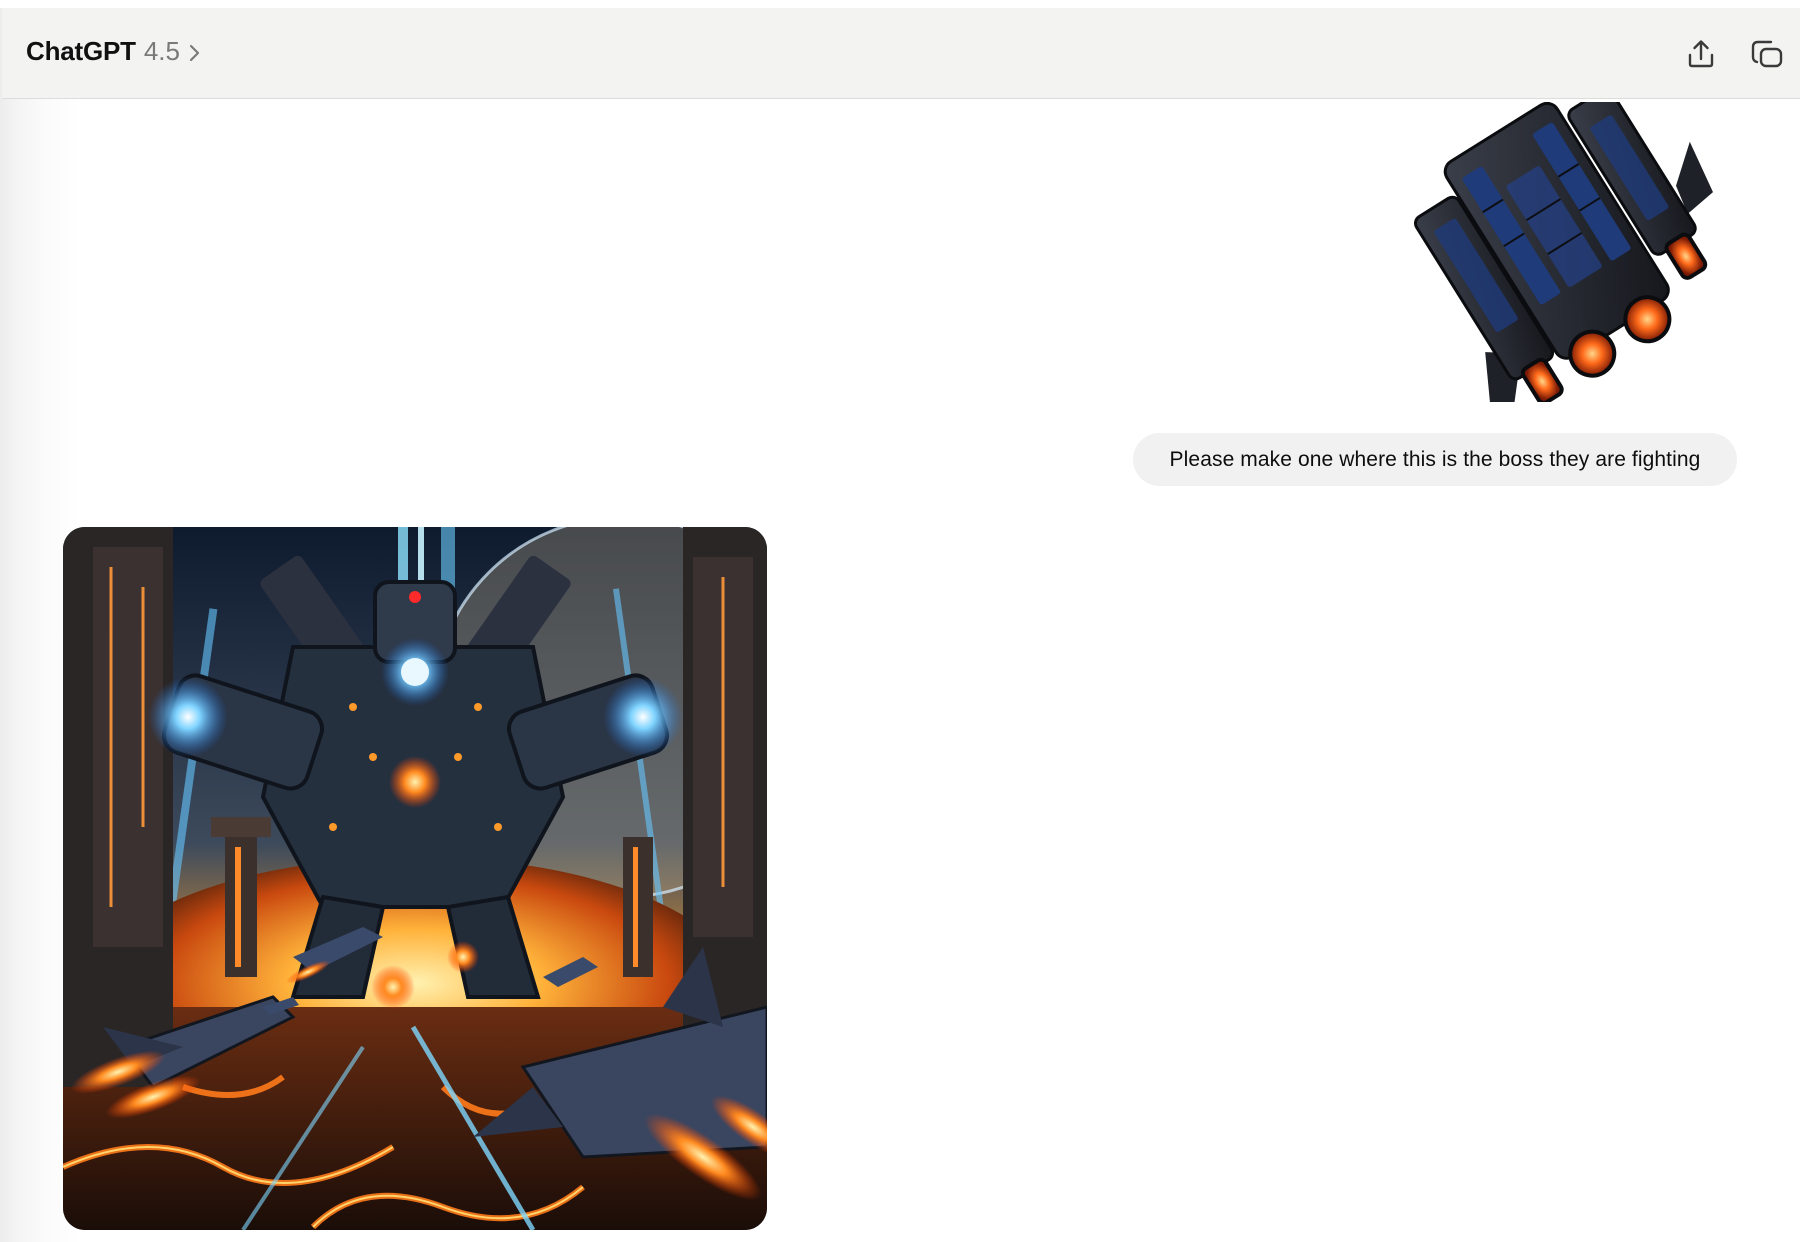 The width and height of the screenshot is (1804, 1242). I want to click on chat-header: ChatGPT 4.5, so click(901, 53).